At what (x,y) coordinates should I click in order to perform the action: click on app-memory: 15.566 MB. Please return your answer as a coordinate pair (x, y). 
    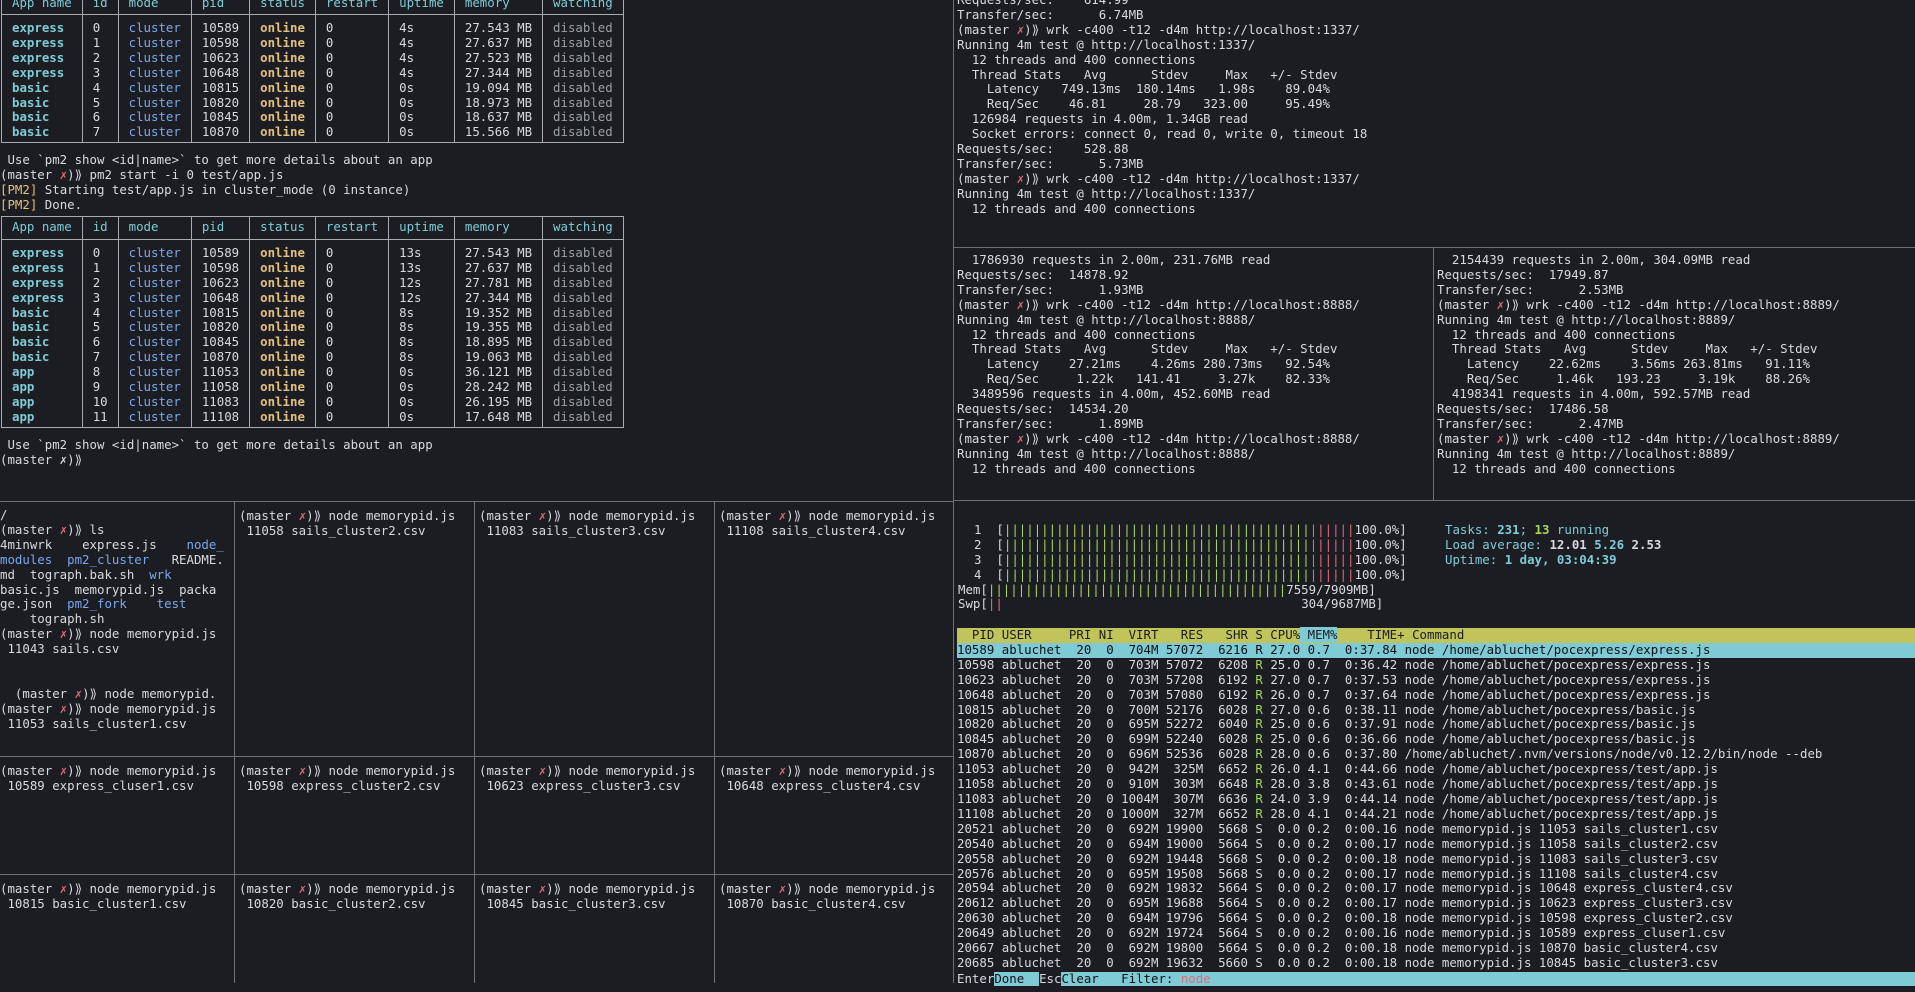
    Looking at the image, I should click on (498, 134).